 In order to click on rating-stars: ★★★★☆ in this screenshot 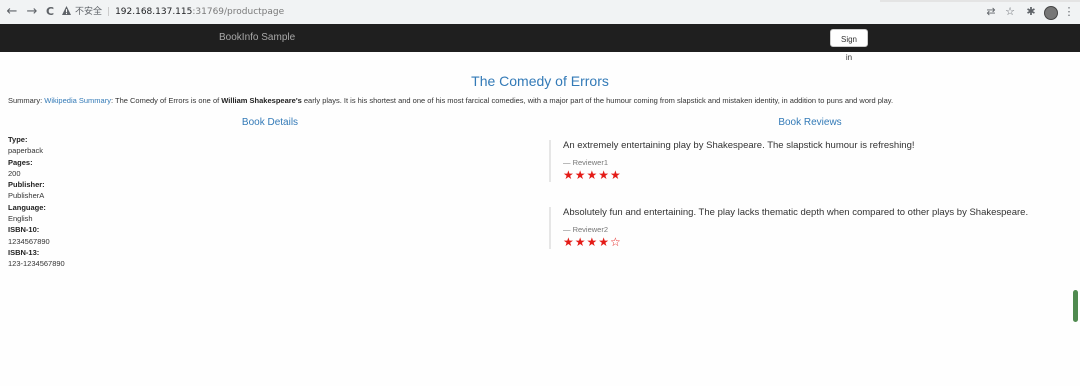, I will do `click(592, 242)`.